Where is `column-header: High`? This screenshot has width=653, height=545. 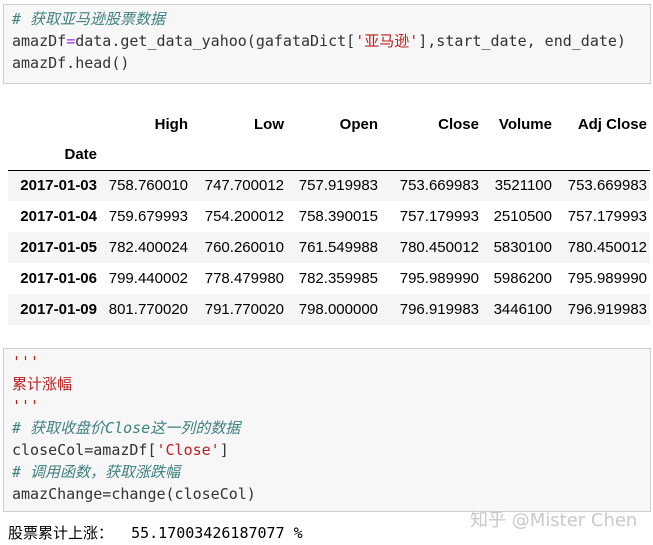 column-header: High is located at coordinates (171, 124).